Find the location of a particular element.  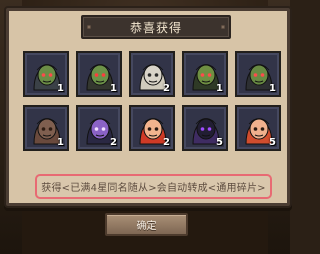

conversion-notice-text: 获得<已满4星同名随从>会自动转成<通用碎片> is located at coordinates (153, 188).